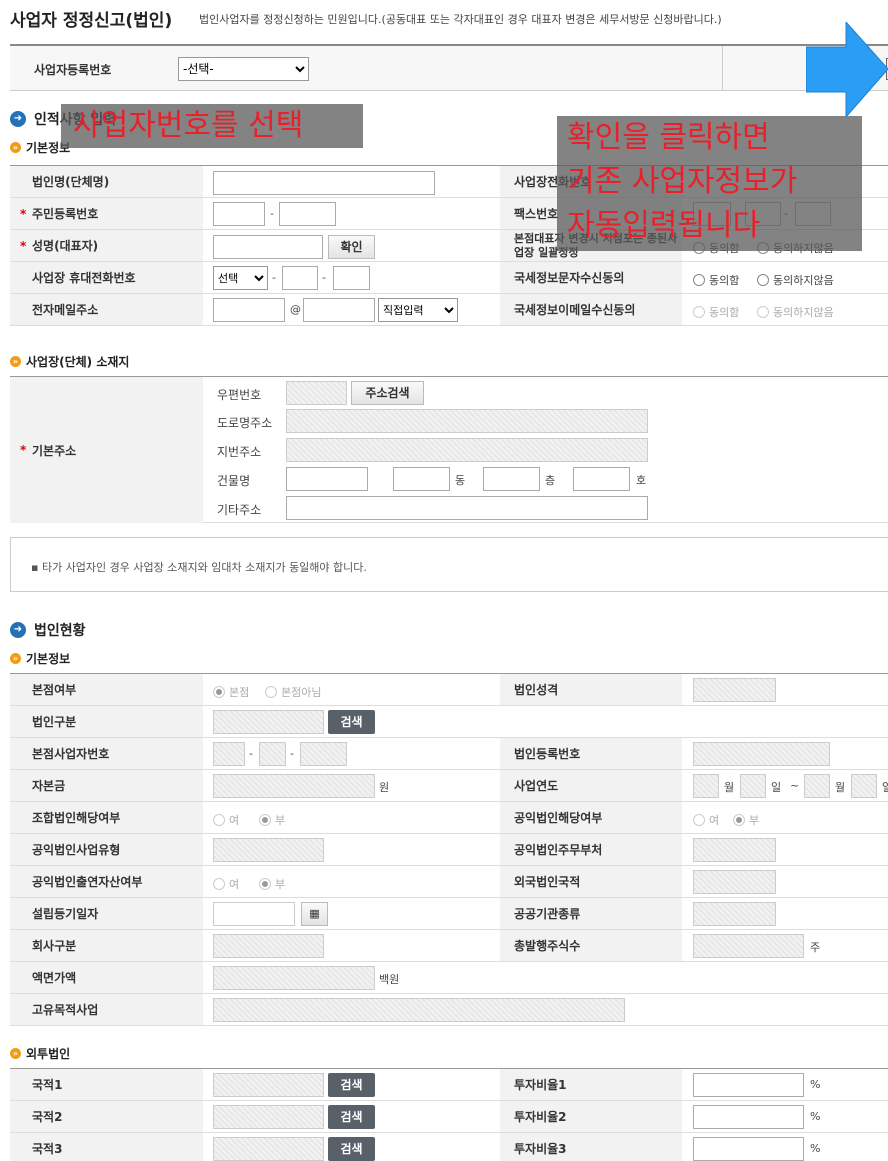 This screenshot has height=1161, width=888. I want to click on table-row: 조합법인해당여부 여 부 공익법인해당여부 여 부, so click(449, 818).